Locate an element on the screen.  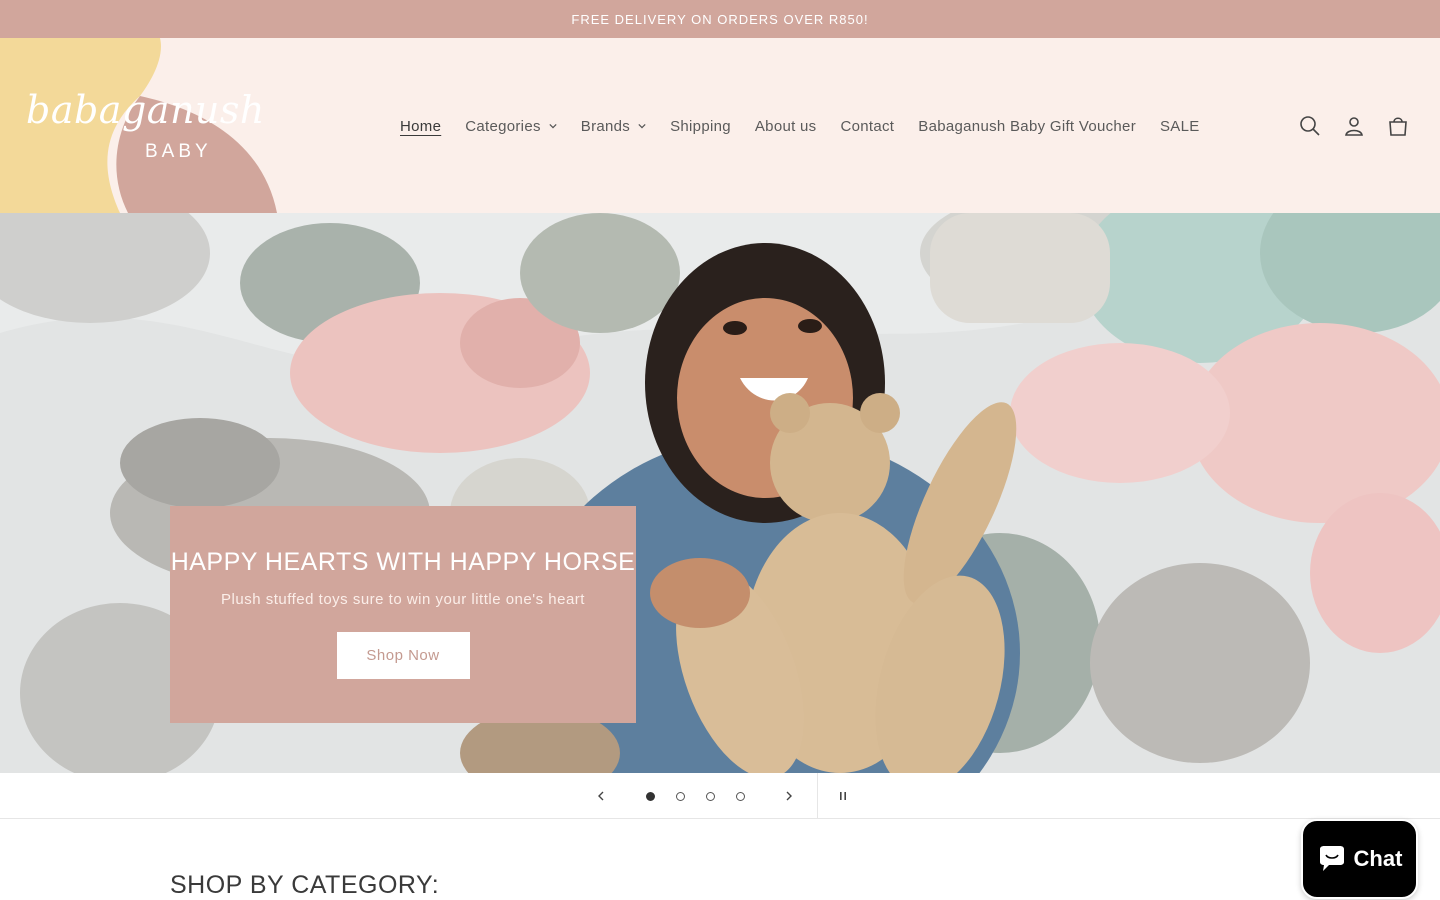
search-icon is located at coordinates (1310, 126).